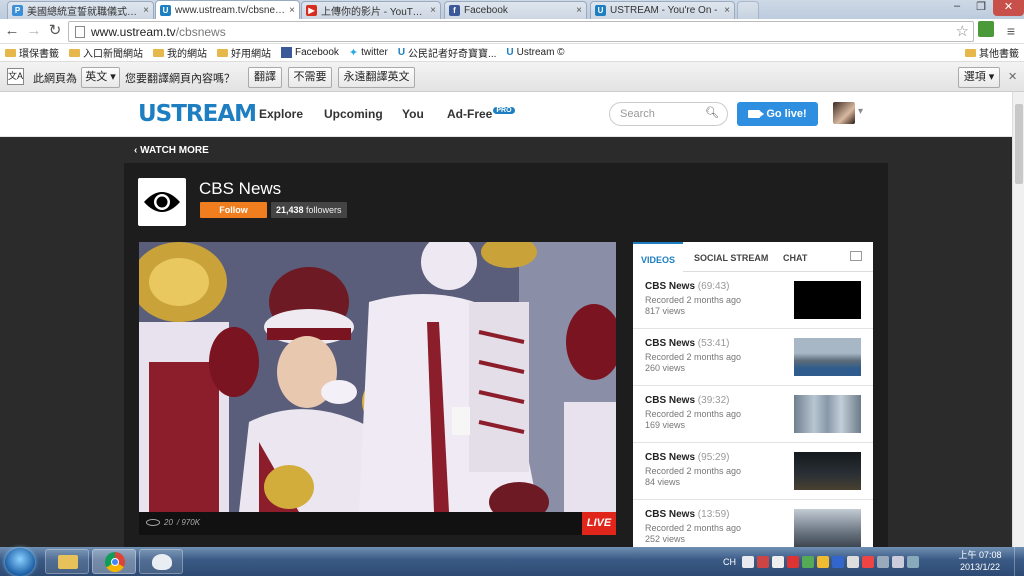  I want to click on cbs-logo, so click(162, 202).